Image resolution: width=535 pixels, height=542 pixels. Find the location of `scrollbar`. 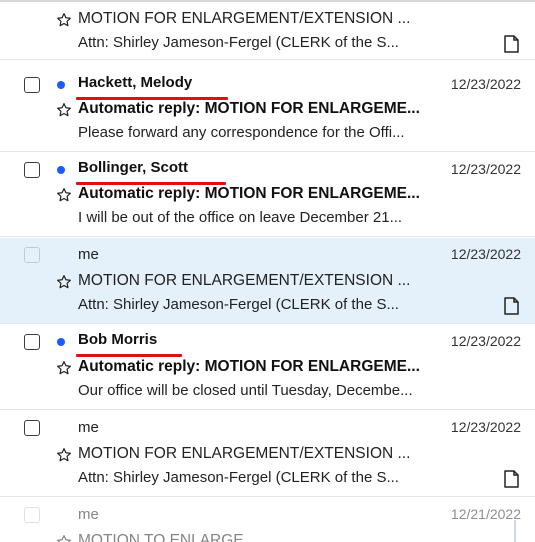

scrollbar is located at coordinates (515, 531).